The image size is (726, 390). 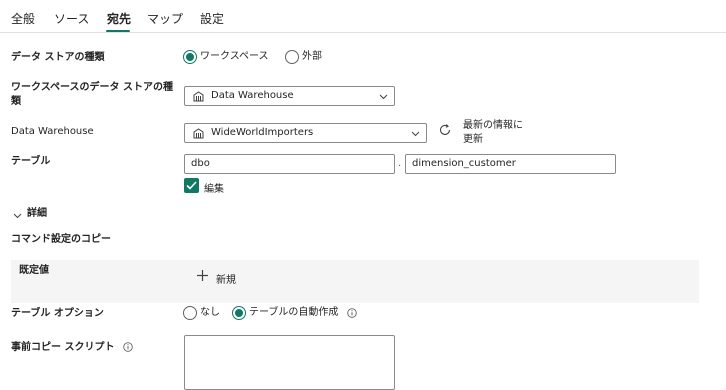 What do you see at coordinates (92, 94) in the screenshot?
I see `workspace-store-type-label: ワークスペースのデータ ストアの種類` at bounding box center [92, 94].